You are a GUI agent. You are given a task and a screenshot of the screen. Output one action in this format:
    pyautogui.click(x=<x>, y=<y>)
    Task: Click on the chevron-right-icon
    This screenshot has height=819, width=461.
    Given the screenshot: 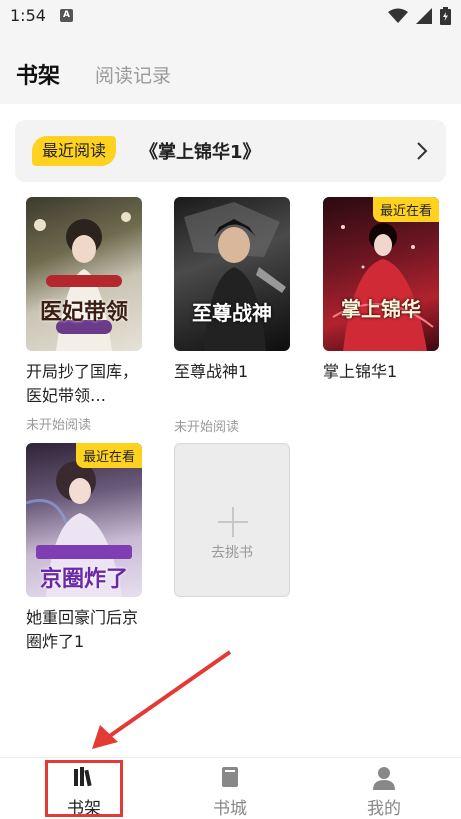 What is the action you would take?
    pyautogui.click(x=422, y=151)
    